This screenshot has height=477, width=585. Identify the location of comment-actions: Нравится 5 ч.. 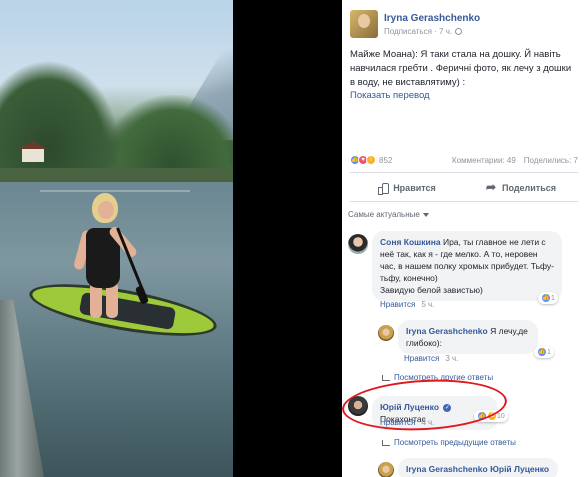
(407, 304).